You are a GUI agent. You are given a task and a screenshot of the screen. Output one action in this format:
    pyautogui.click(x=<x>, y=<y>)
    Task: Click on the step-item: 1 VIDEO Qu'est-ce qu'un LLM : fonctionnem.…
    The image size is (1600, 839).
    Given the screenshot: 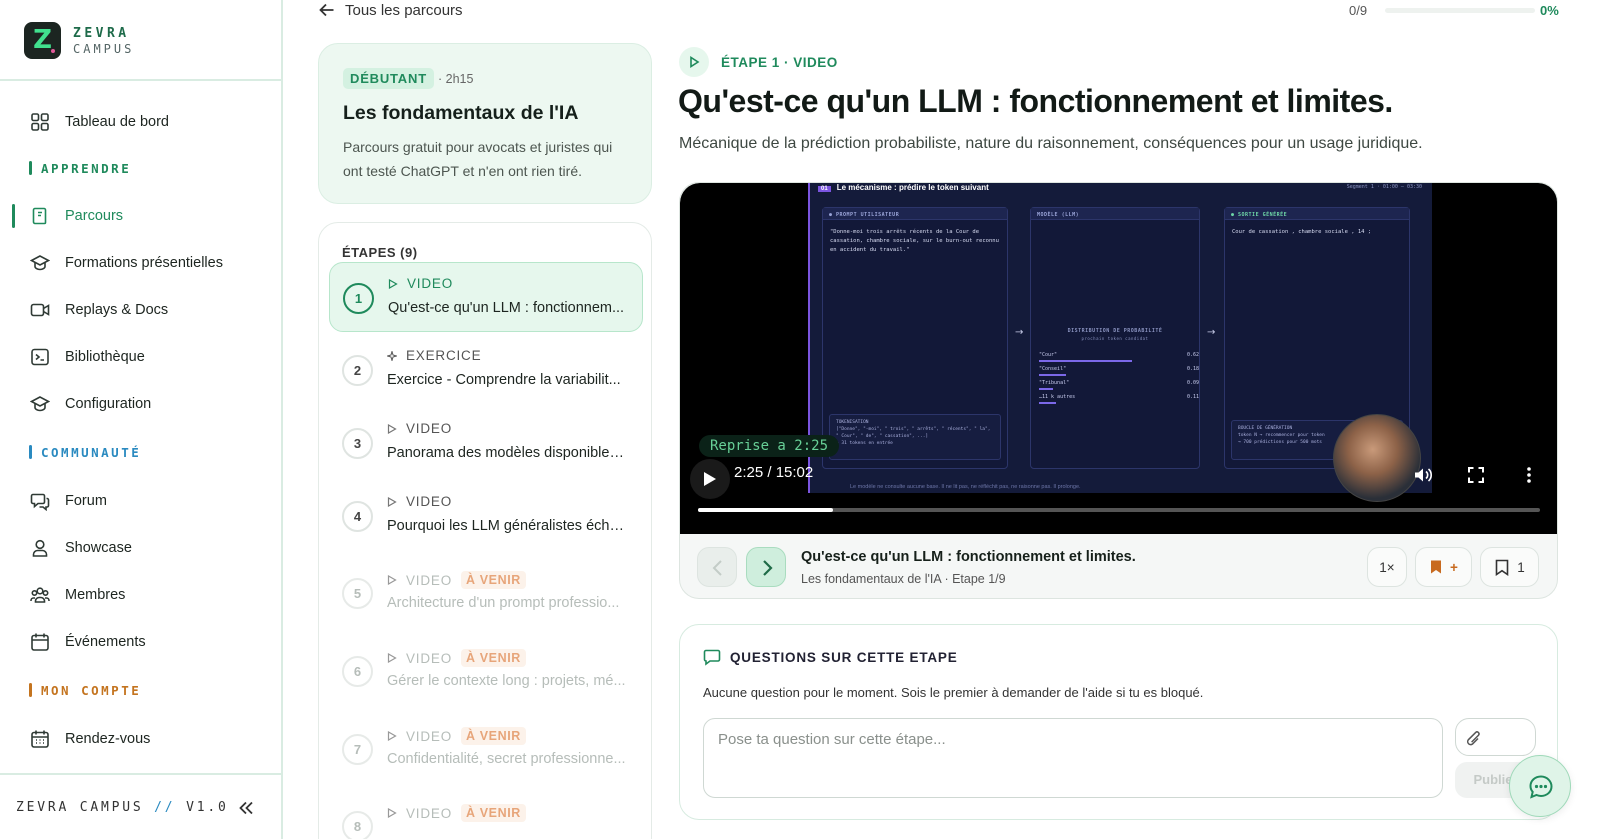 What is the action you would take?
    pyautogui.click(x=486, y=297)
    